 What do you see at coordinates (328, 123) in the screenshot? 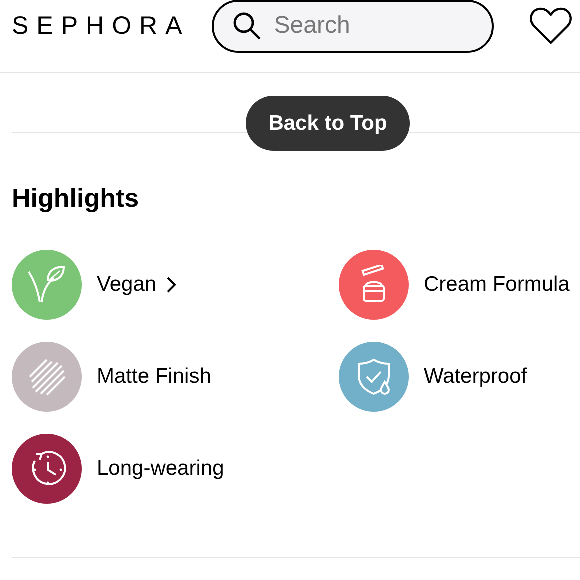
I see `back-to-top-button: Back to Top` at bounding box center [328, 123].